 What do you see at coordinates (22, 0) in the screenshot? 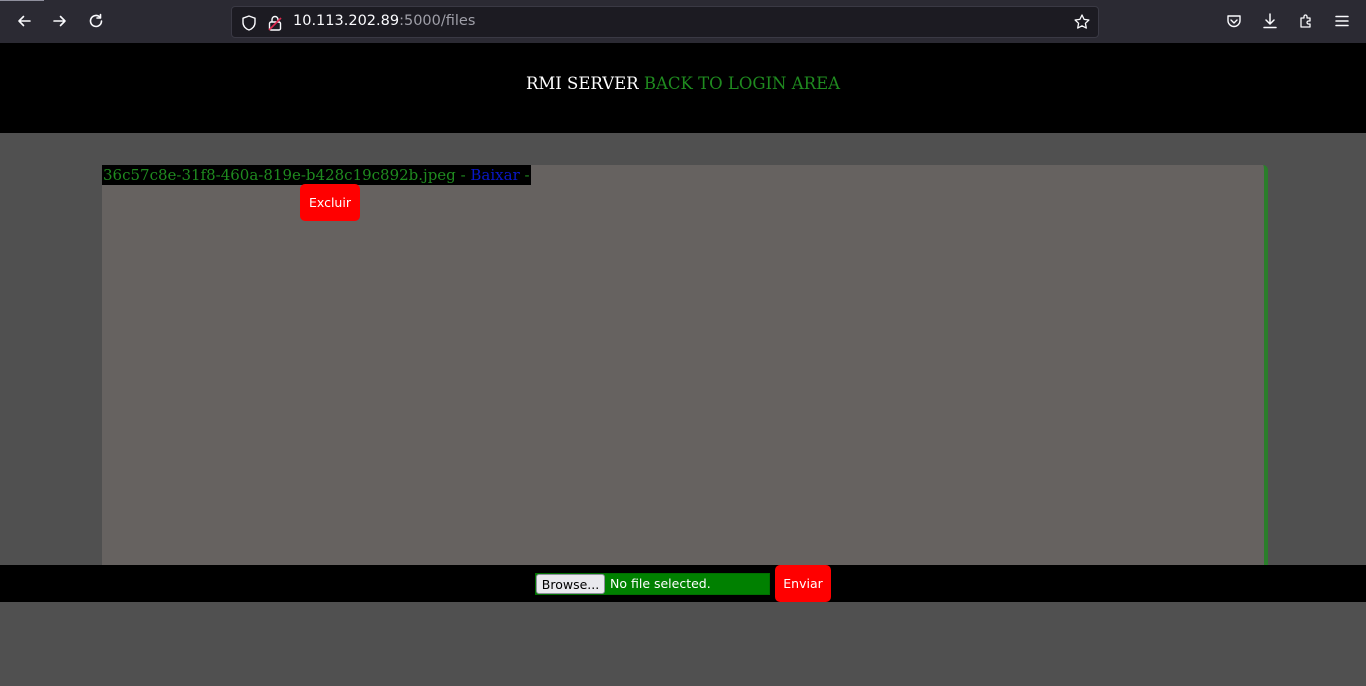
I see `tab-indicator` at bounding box center [22, 0].